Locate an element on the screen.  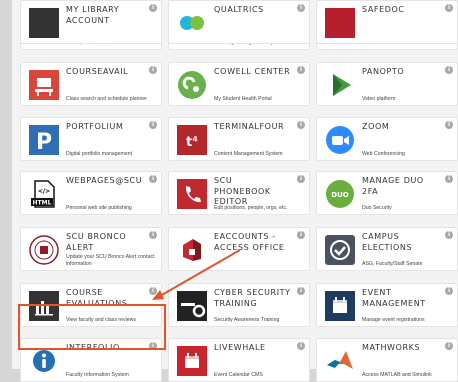
app-tile-portfolium: P Portfolium Digital portfolio management i is located at coordinates (91, 139).